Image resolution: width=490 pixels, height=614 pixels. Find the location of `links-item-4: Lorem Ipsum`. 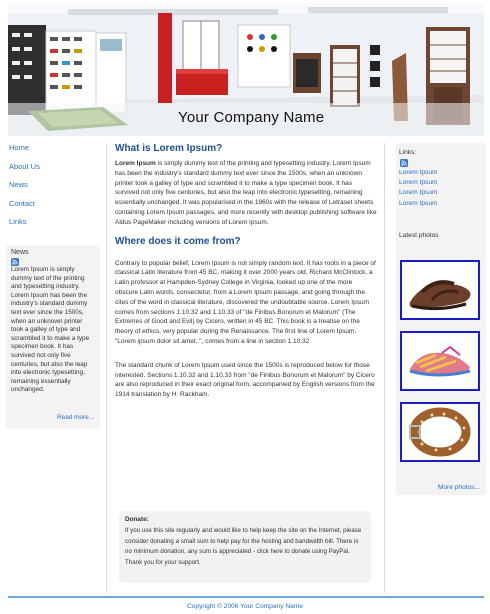

links-item-4: Lorem Ipsum is located at coordinates (418, 203).